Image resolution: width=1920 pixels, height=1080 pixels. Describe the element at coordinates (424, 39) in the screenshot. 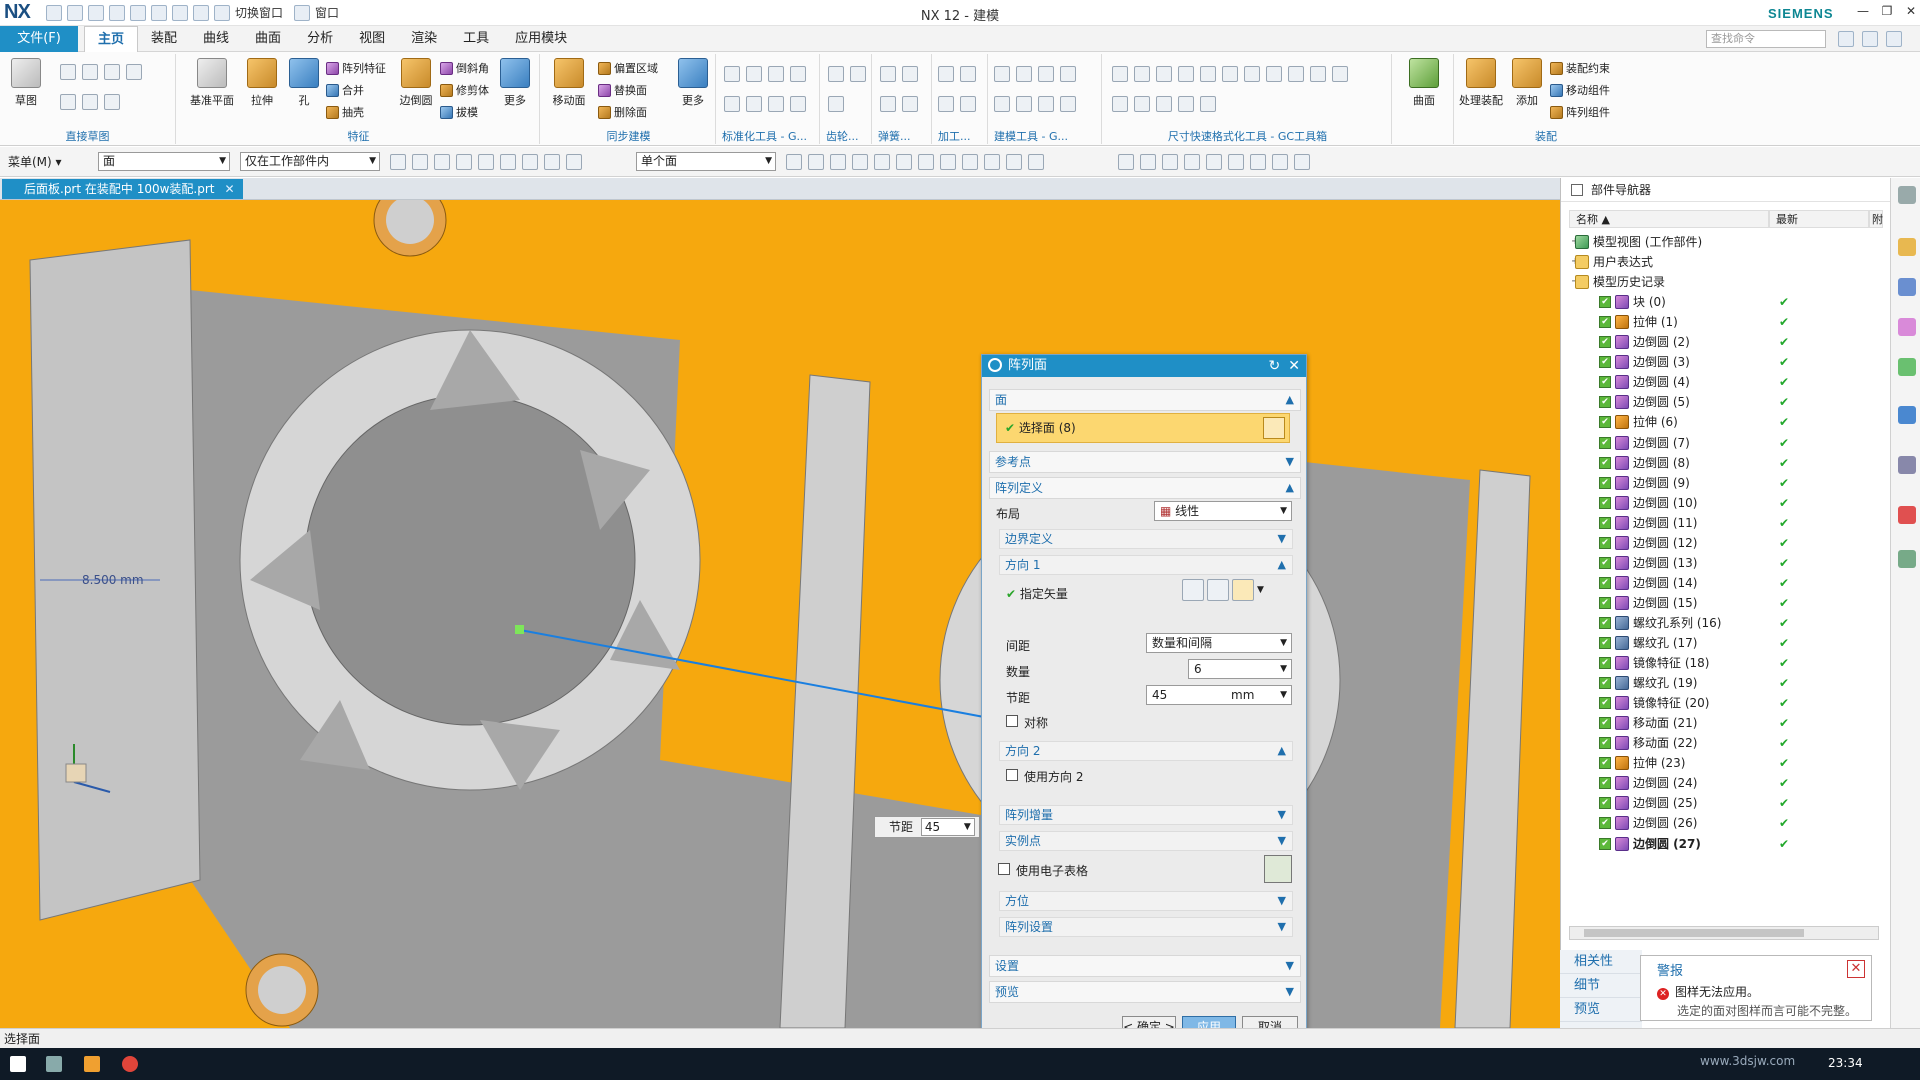

I see `tab-render: 渲染` at that location.